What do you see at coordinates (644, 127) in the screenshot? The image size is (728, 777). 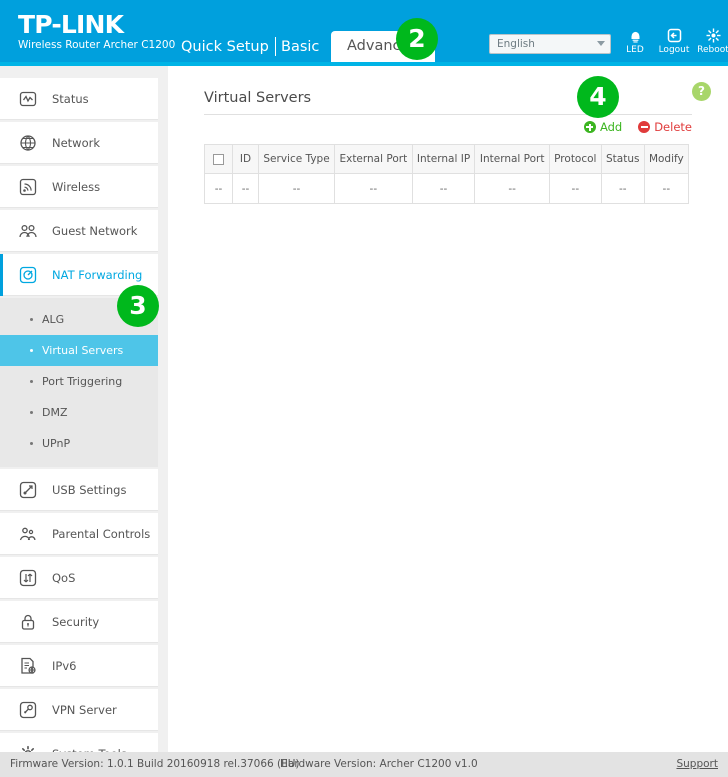 I see `minus-circle-icon` at bounding box center [644, 127].